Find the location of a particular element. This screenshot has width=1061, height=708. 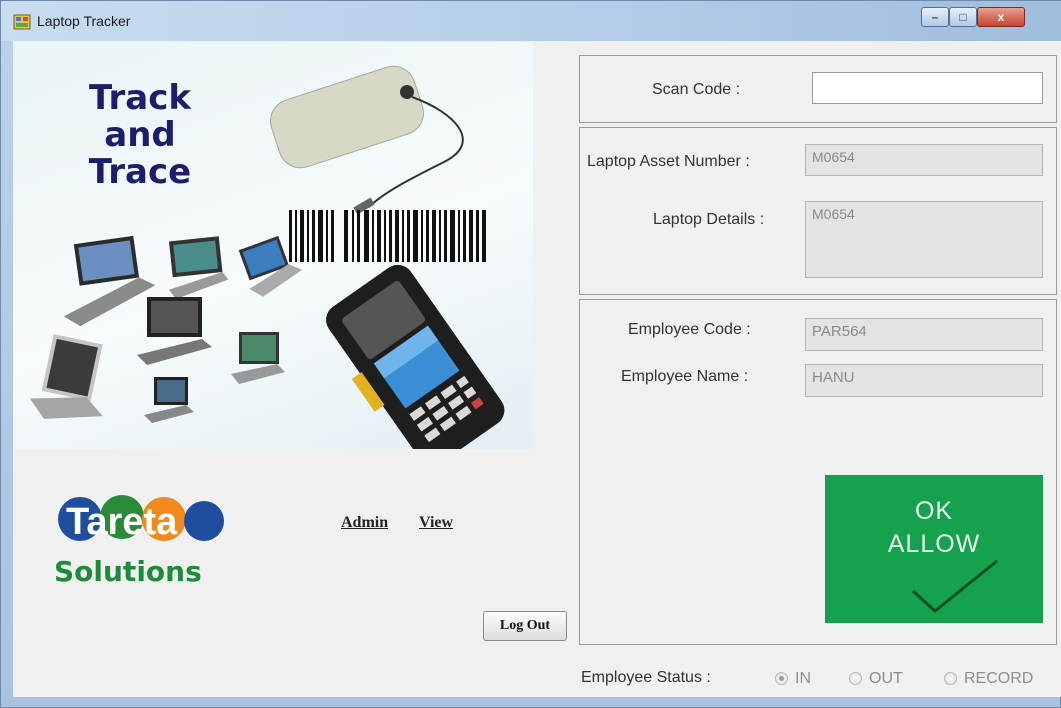

svg-text: Tareta is located at coordinates (122, 522).